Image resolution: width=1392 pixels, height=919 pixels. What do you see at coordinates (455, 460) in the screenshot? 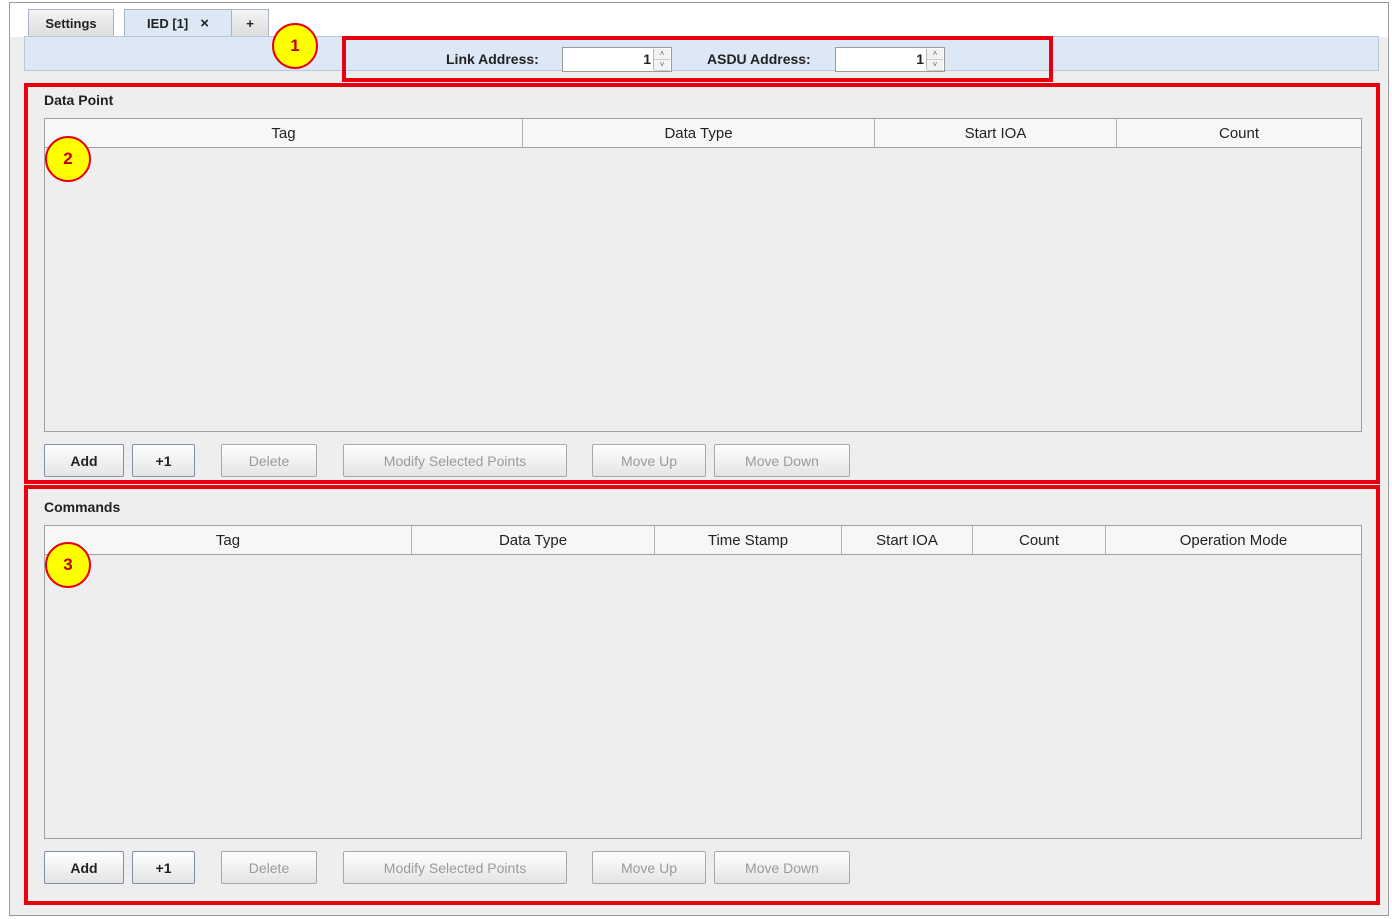
I see `data-point-modify-button: Modify Selected Points` at bounding box center [455, 460].